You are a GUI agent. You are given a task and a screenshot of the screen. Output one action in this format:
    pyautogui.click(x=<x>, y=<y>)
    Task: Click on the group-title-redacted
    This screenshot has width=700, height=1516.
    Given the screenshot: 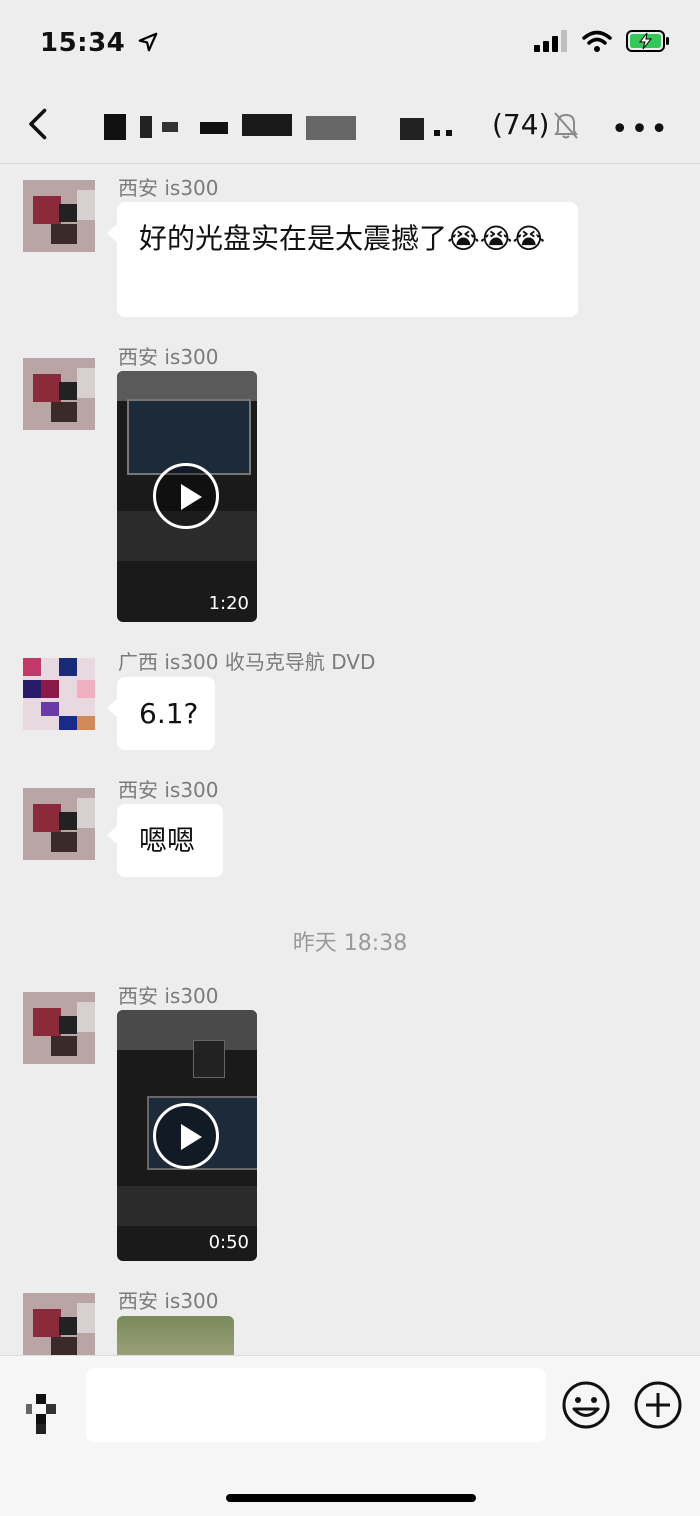 What is the action you would take?
    pyautogui.click(x=278, y=127)
    